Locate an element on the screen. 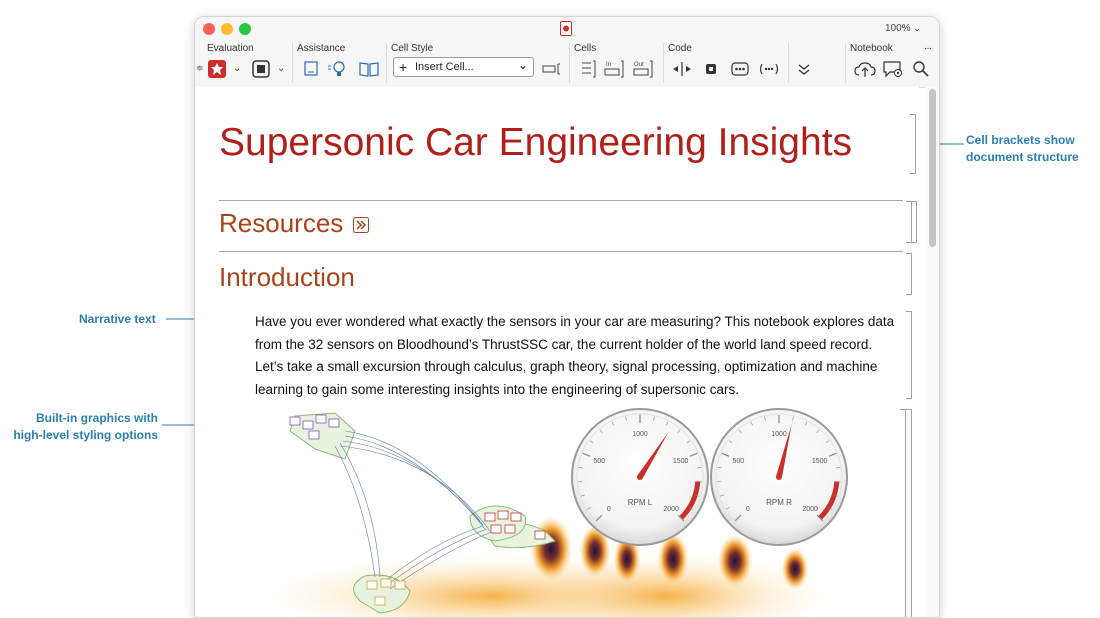  output-cell-button: Out is located at coordinates (643, 69).